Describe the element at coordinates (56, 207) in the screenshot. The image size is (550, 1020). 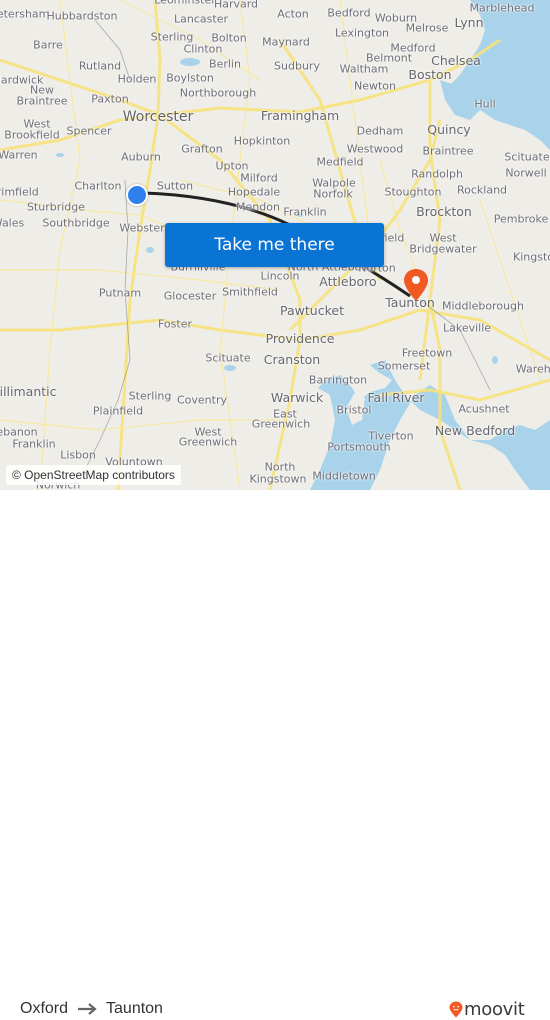
I see `place-label: Sturbridge` at that location.